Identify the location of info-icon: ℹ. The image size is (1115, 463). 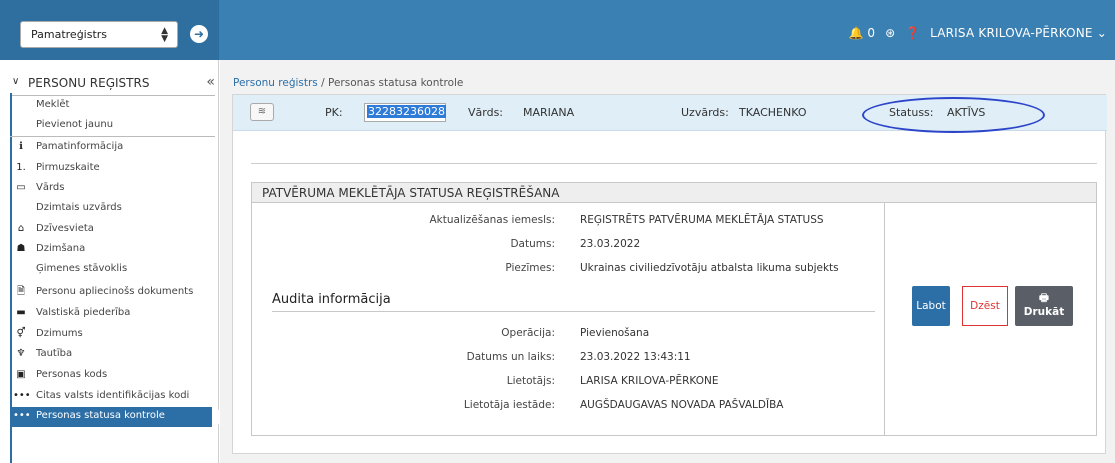
(21, 146).